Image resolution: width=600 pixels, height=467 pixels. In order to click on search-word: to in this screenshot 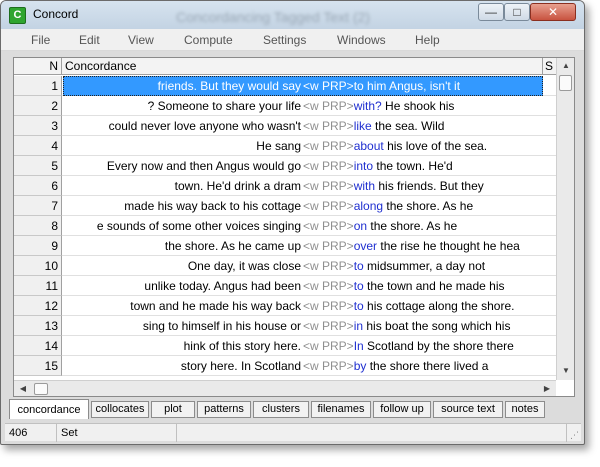, I will do `click(358, 86)`.